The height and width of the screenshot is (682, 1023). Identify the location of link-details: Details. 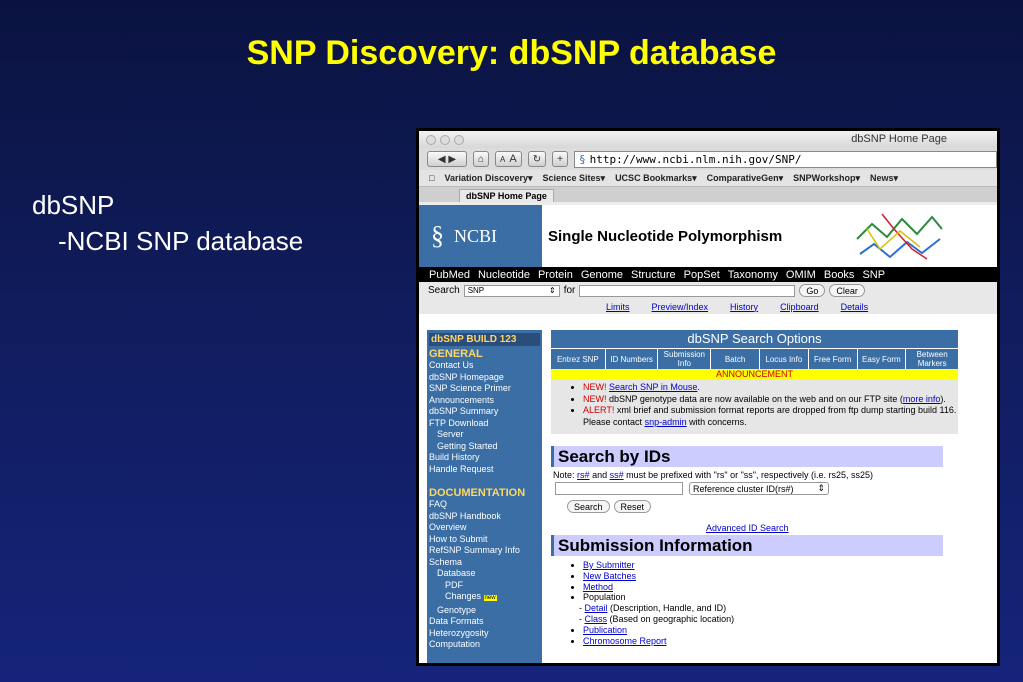
(855, 307).